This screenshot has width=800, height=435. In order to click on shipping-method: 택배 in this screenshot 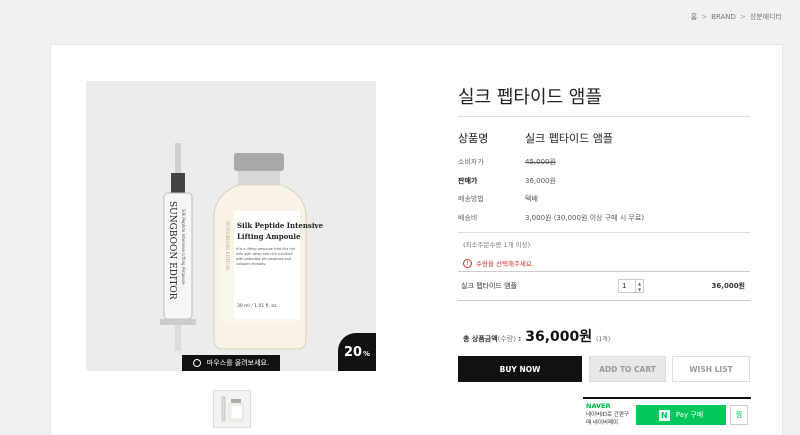, I will do `click(531, 199)`.